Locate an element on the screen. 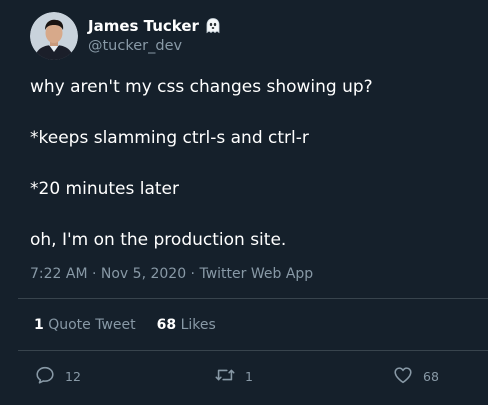 The height and width of the screenshot is (405, 488). handle: @tucker_dev is located at coordinates (155, 46).